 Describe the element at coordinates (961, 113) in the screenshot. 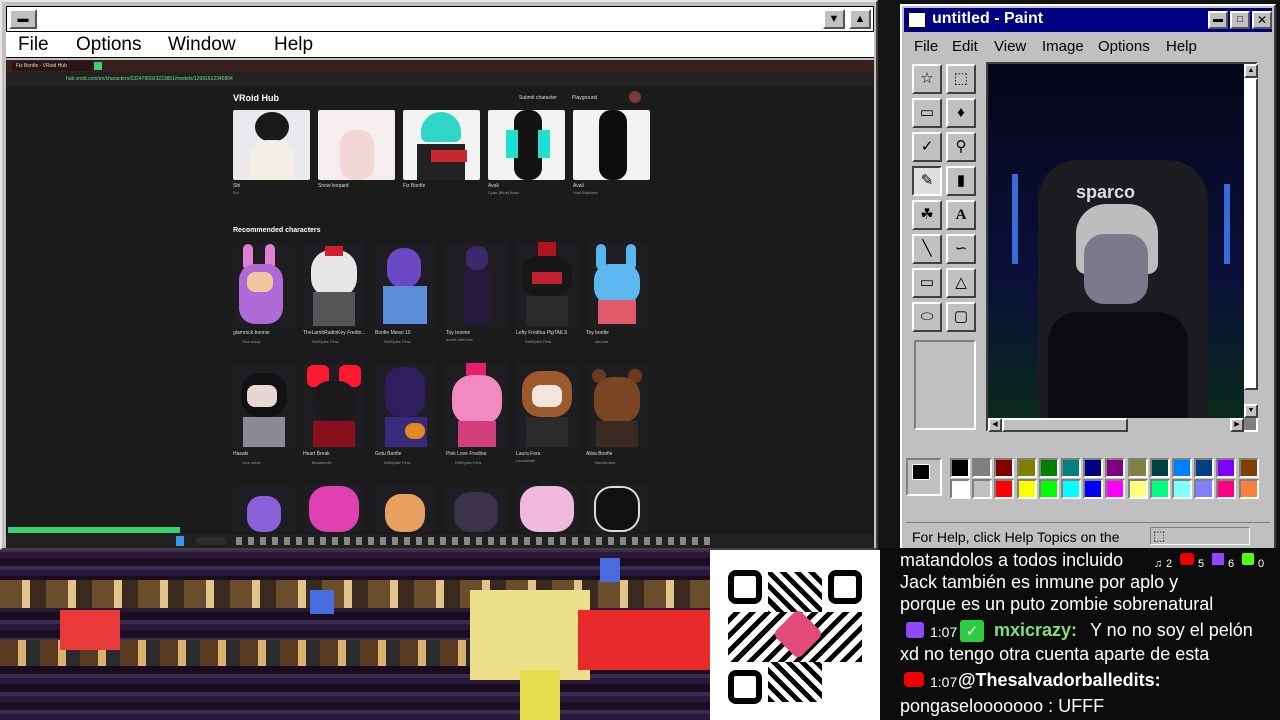

I see `fill-bucket-icon: ♦` at that location.